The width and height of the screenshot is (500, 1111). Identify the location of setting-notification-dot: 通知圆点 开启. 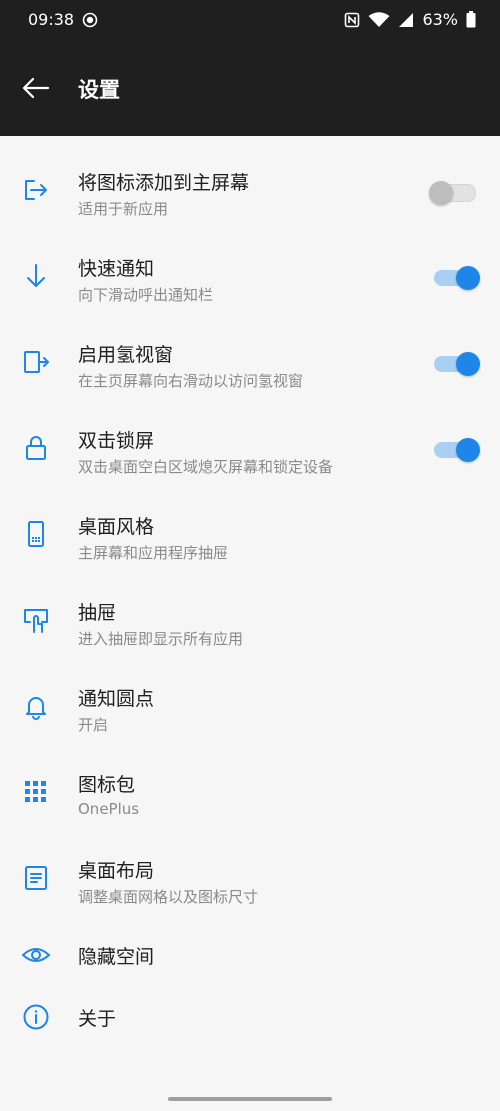
(250, 705).